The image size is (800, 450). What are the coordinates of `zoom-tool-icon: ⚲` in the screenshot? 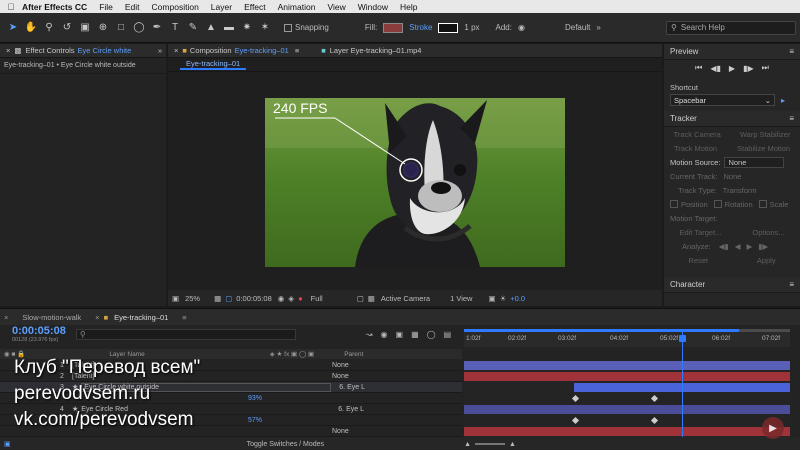 It's located at (49, 28).